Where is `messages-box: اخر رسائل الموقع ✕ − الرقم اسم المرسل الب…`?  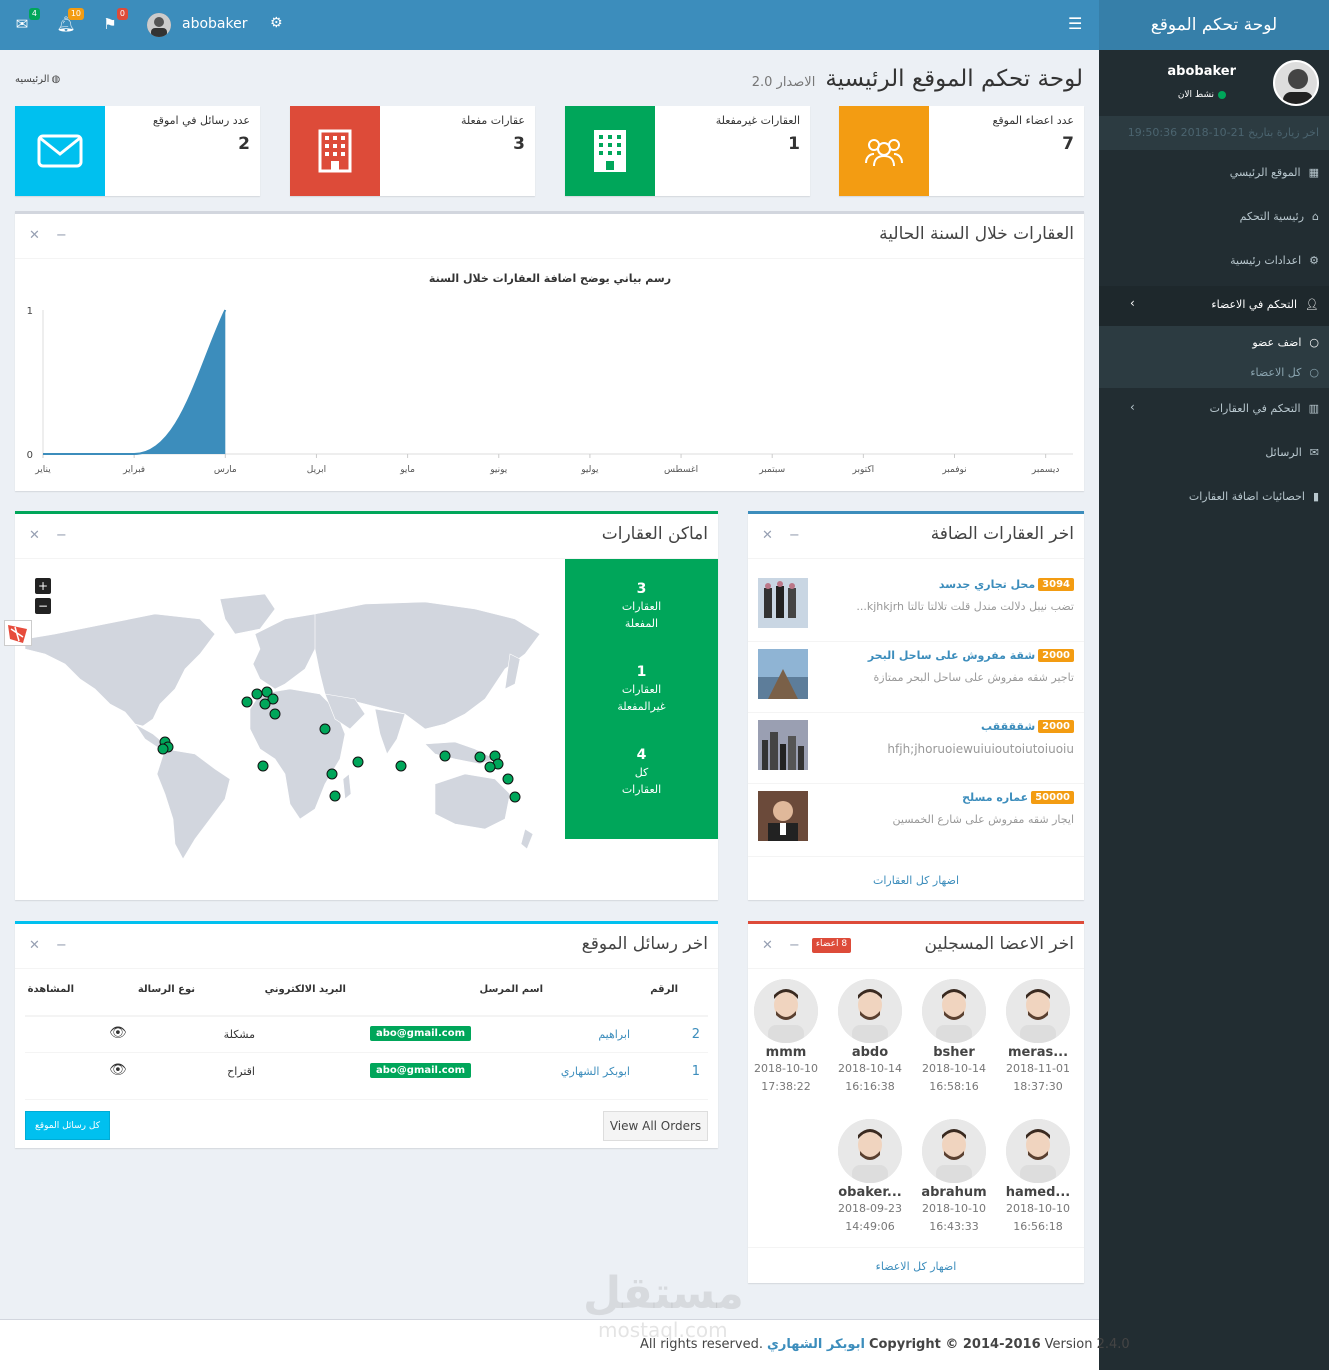 messages-box: اخر رسائل الموقع ✕ − الرقم اسم المرسل الب… is located at coordinates (366, 1034).